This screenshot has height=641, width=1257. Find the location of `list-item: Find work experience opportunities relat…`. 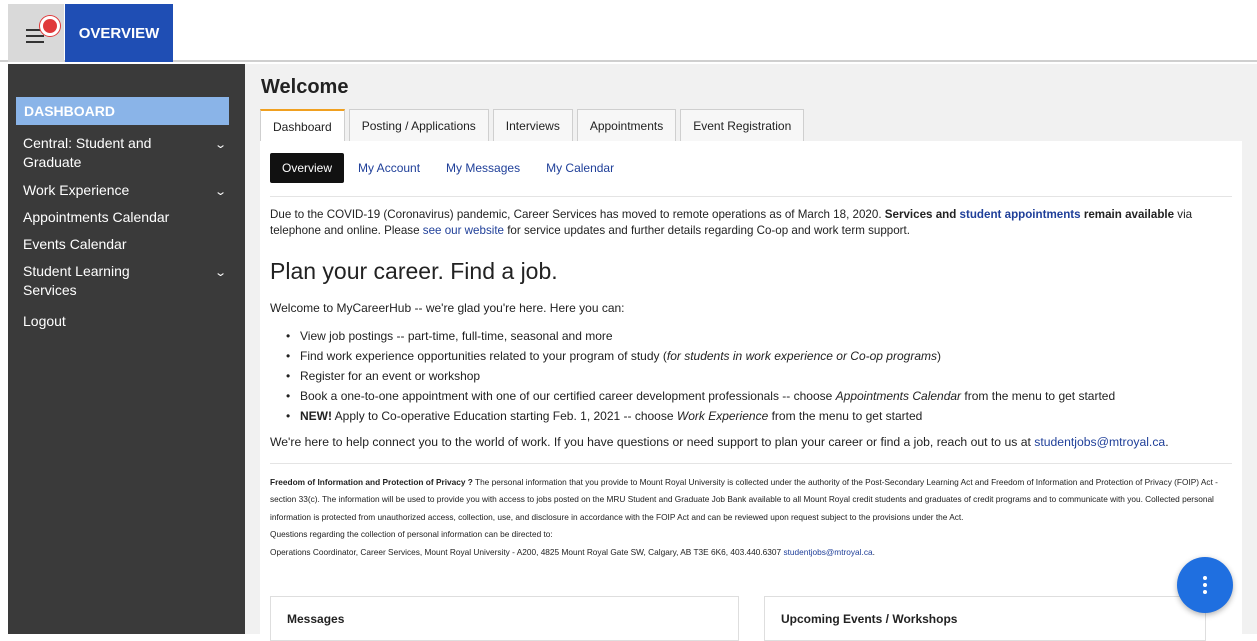

list-item: Find work experience opportunities relat… is located at coordinates (756, 356).